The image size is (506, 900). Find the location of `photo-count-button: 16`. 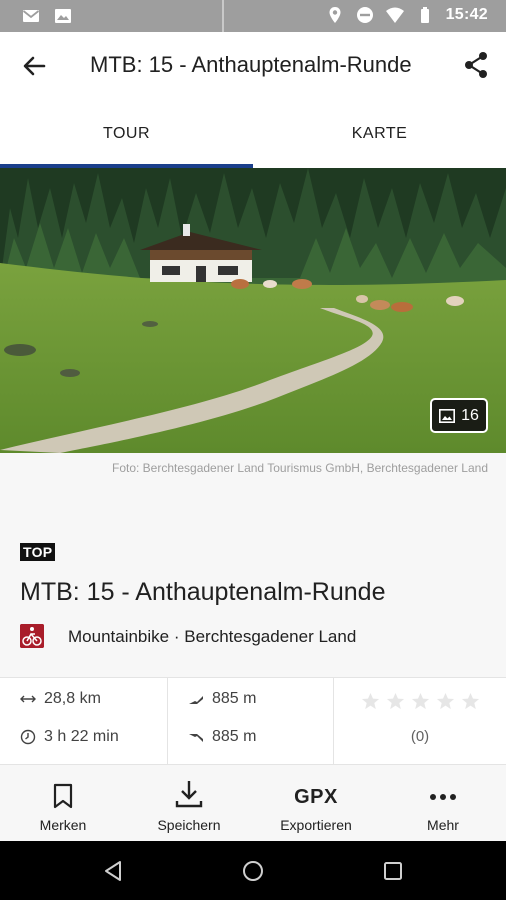

photo-count-button: 16 is located at coordinates (459, 415).